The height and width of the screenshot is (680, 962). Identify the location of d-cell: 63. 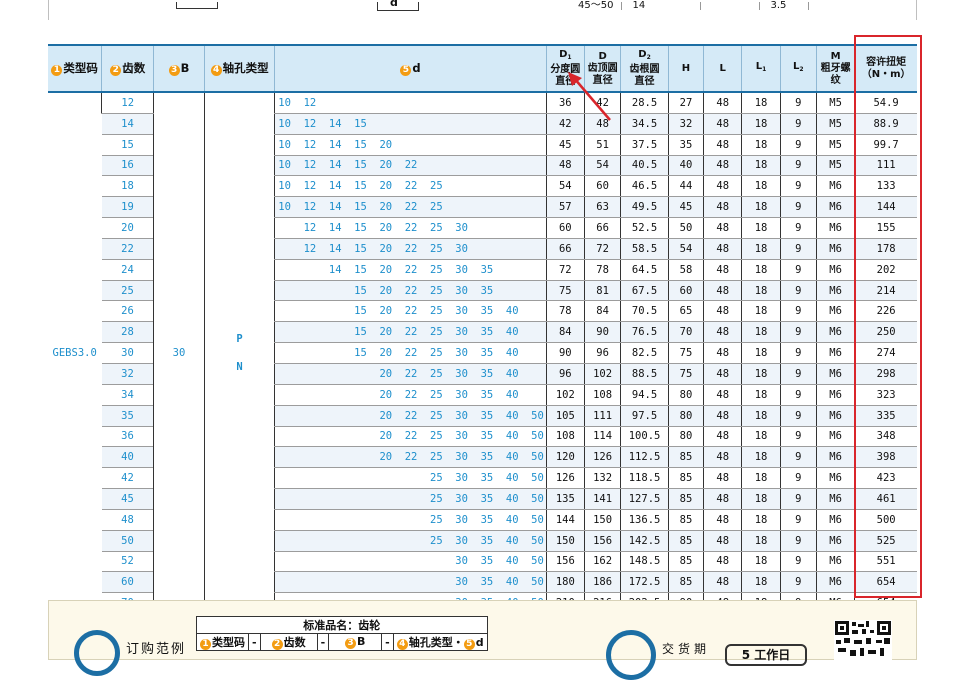
(602, 207).